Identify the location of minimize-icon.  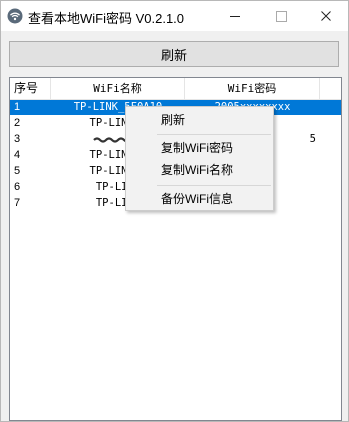
(235, 16).